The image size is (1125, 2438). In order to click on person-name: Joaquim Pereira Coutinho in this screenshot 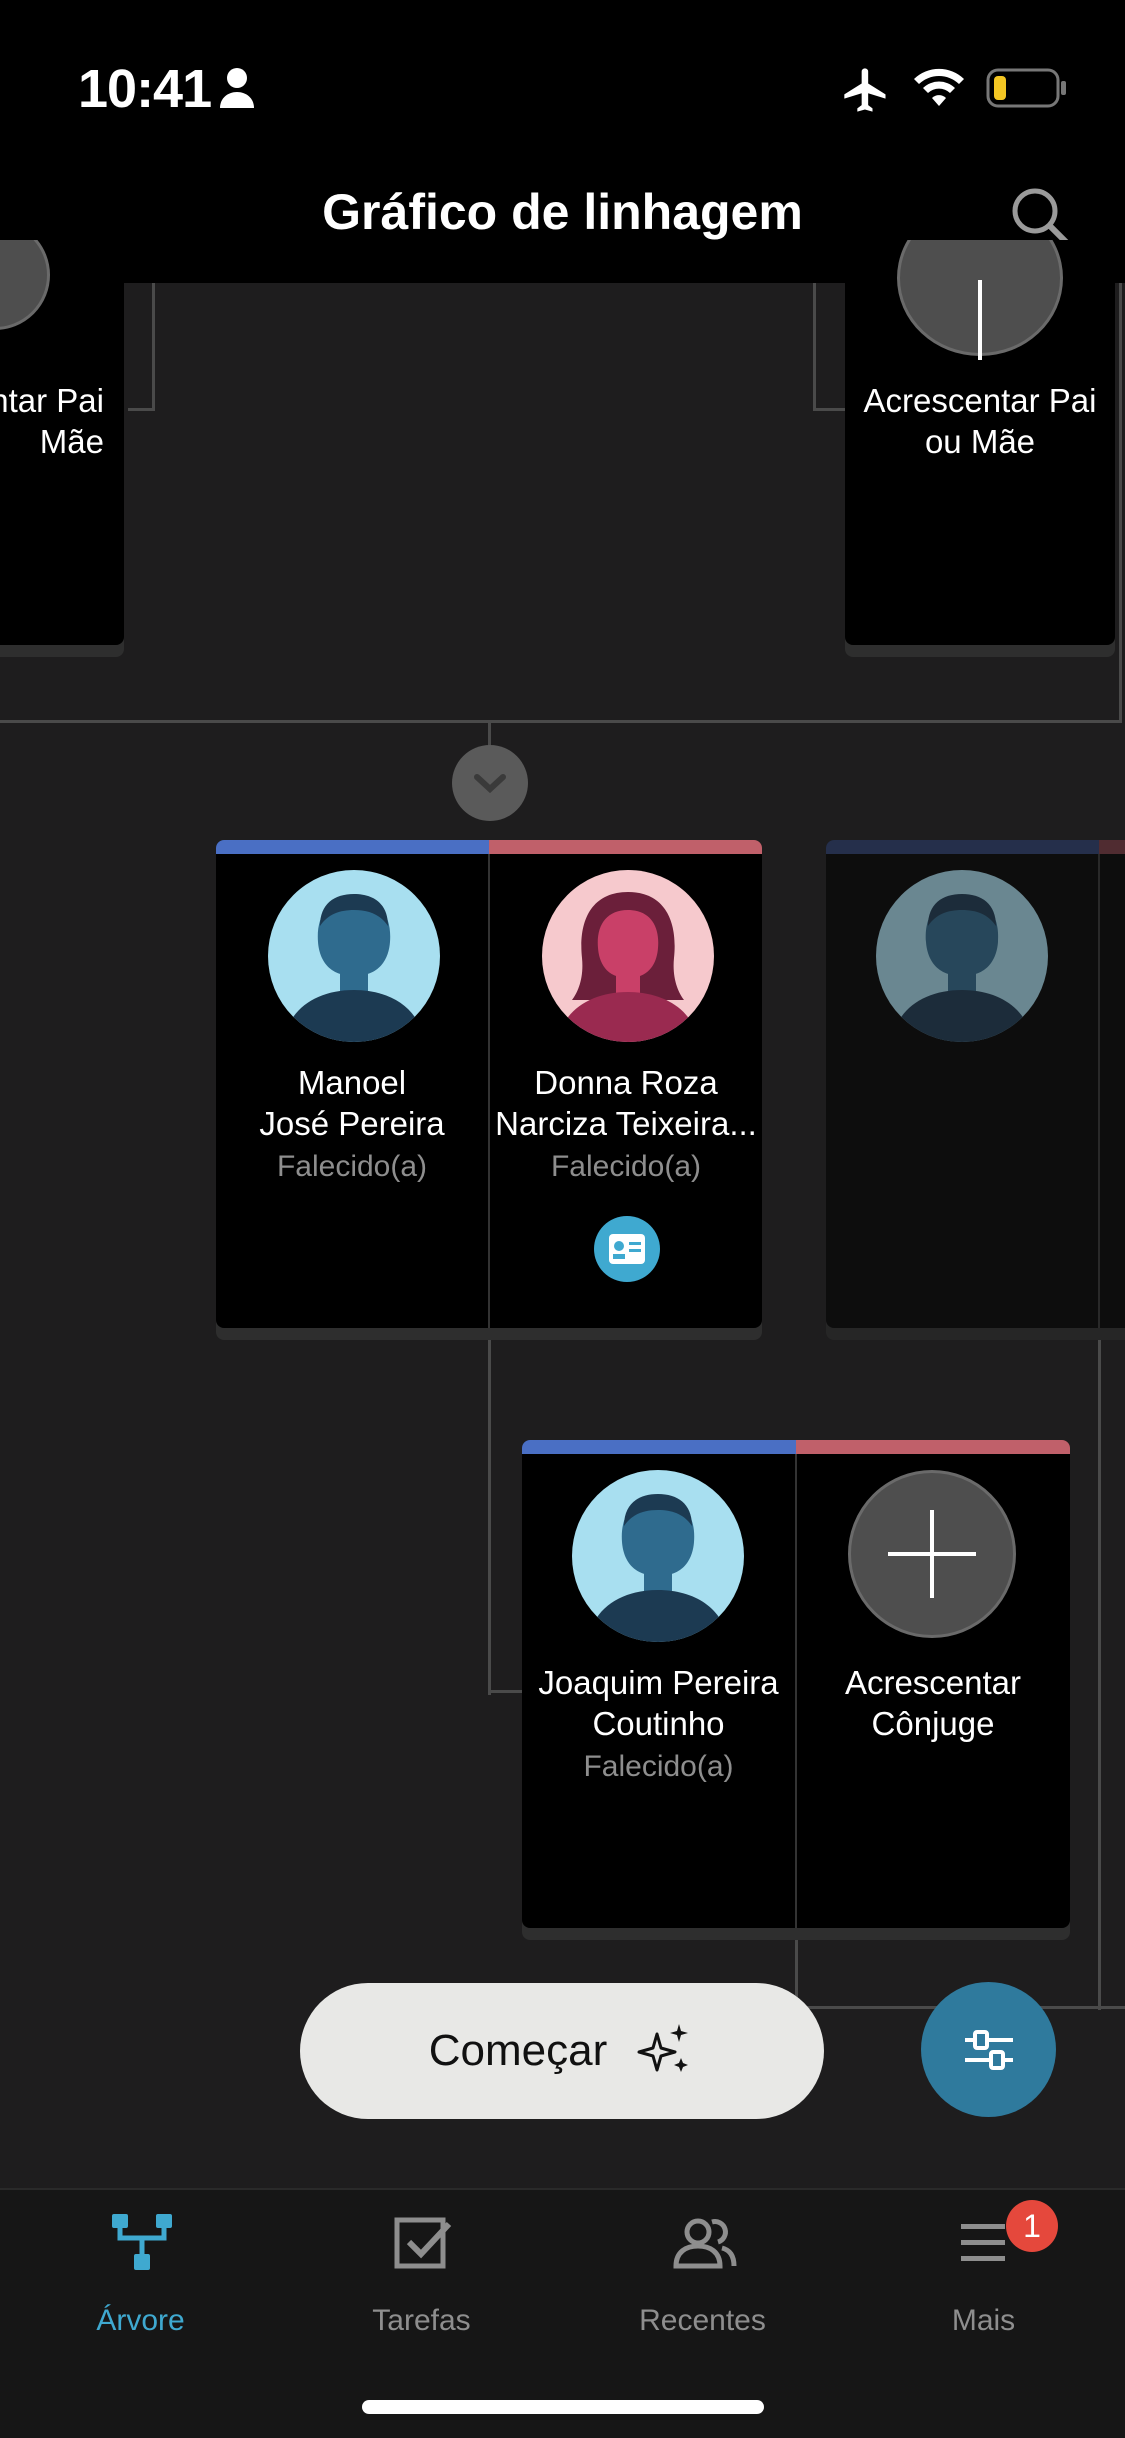, I will do `click(658, 1703)`.